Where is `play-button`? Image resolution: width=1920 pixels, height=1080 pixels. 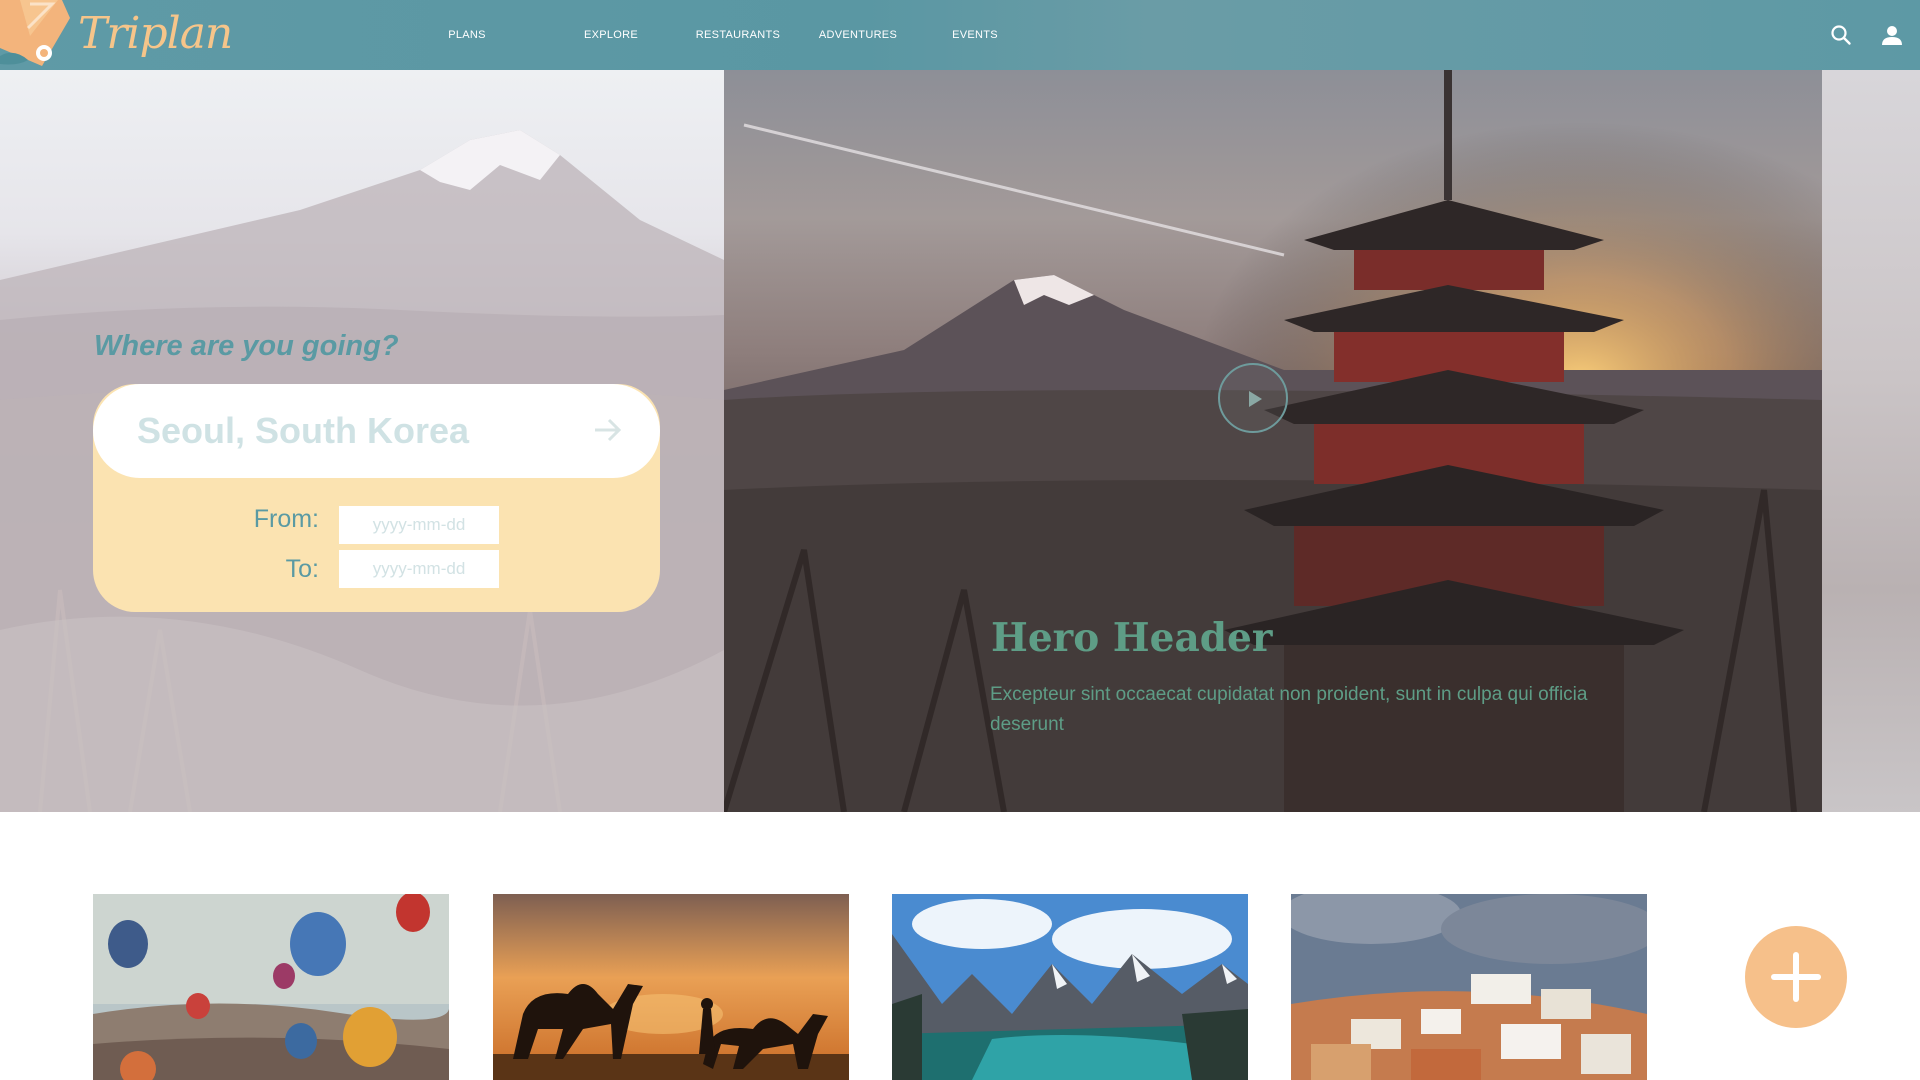
play-button is located at coordinates (1253, 398).